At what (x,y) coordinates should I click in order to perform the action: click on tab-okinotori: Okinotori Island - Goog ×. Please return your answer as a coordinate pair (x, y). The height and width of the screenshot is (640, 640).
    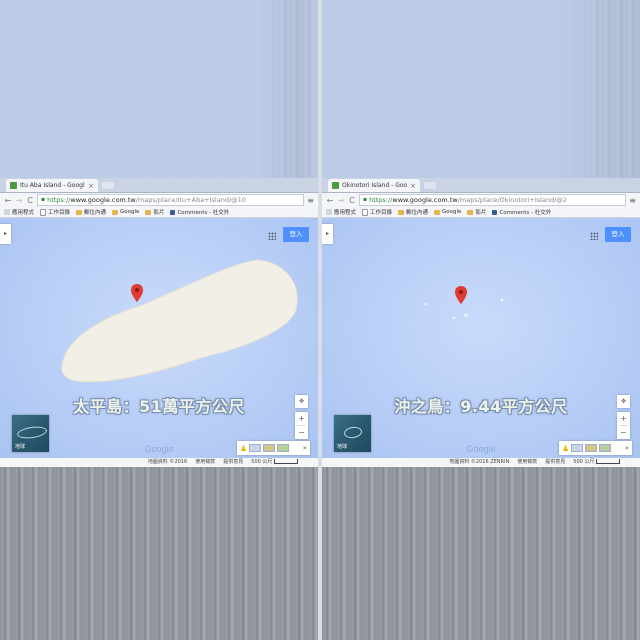
    Looking at the image, I should click on (374, 185).